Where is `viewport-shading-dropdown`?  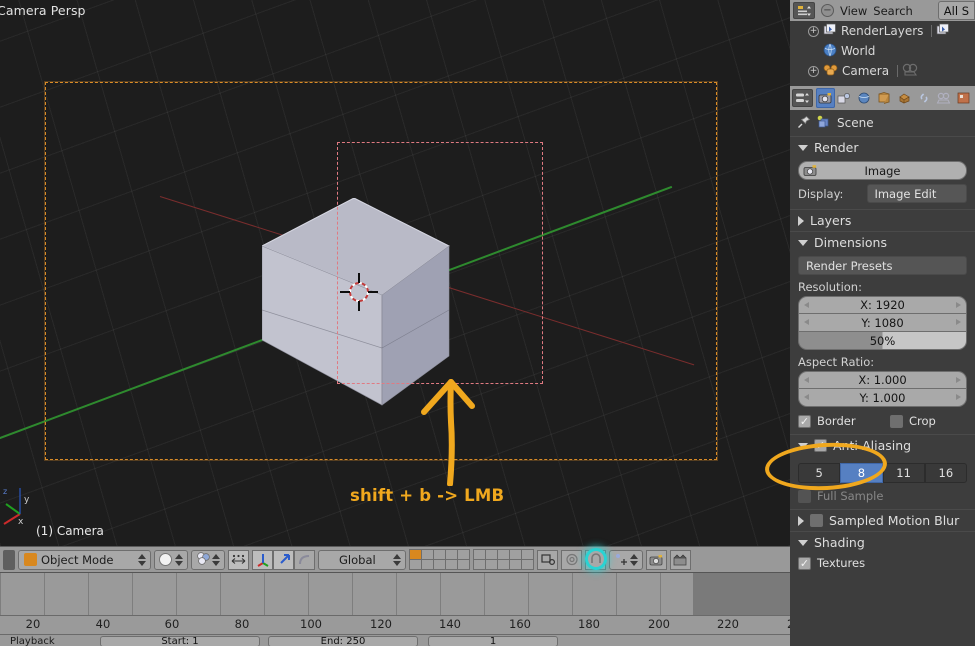
viewport-shading-dropdown is located at coordinates (171, 559).